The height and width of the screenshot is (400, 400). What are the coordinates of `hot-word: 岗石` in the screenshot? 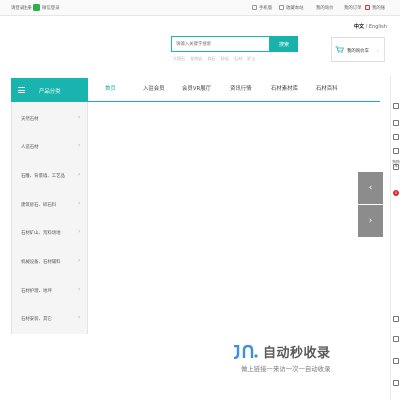 It's located at (212, 58).